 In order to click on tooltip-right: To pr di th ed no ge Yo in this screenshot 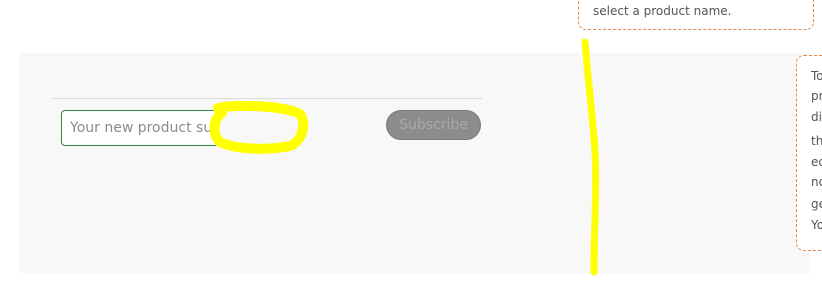, I will do `click(809, 153)`.